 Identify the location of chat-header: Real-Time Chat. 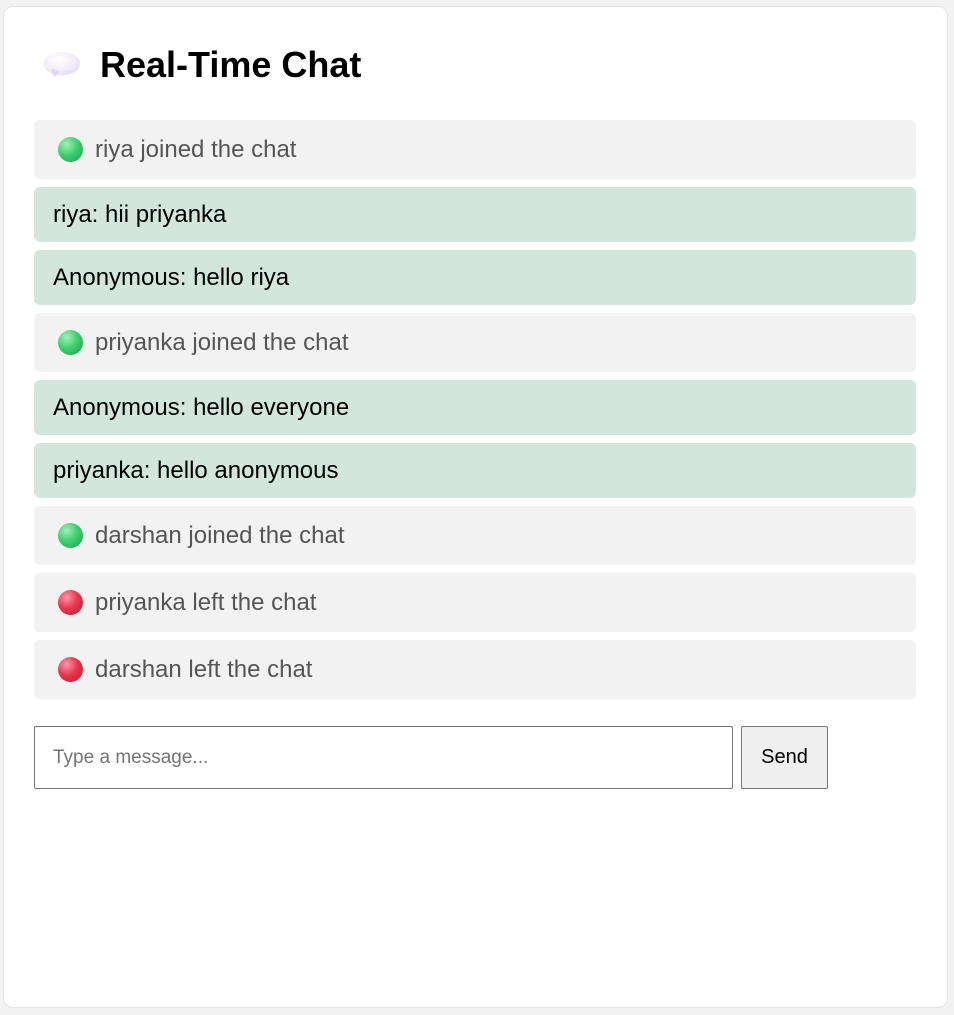
(201, 64).